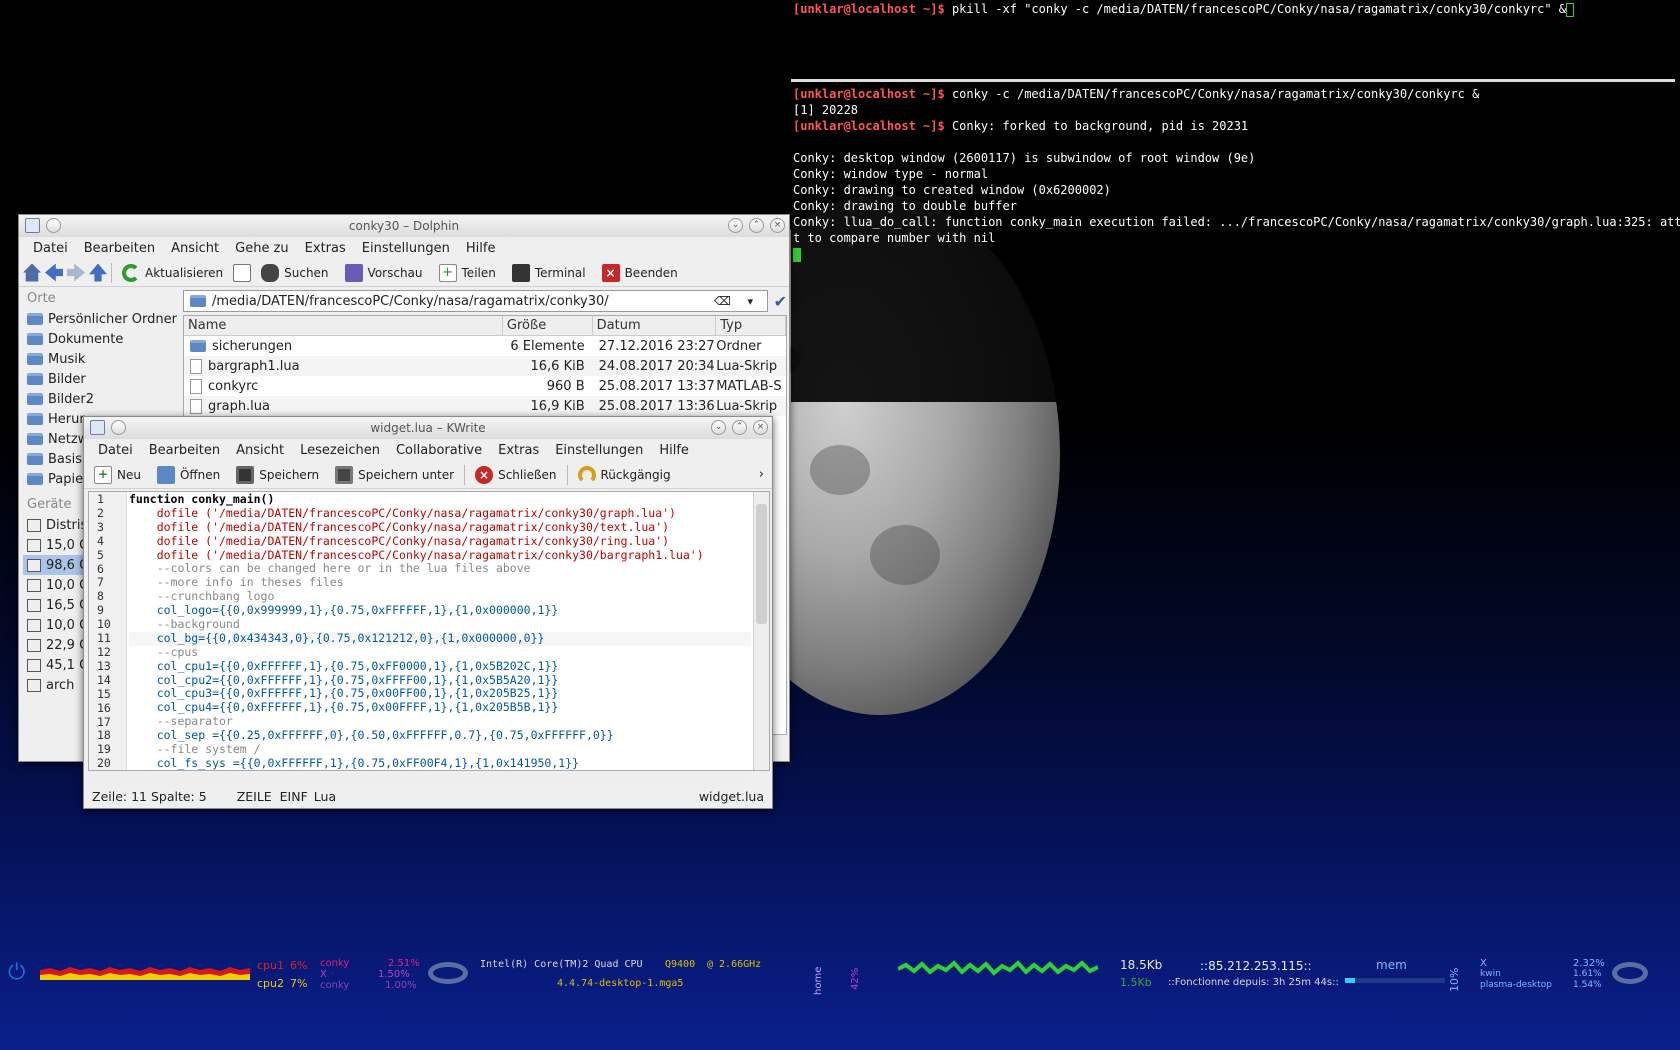 The width and height of the screenshot is (1680, 1050). I want to click on column-size: Größe, so click(548, 325).